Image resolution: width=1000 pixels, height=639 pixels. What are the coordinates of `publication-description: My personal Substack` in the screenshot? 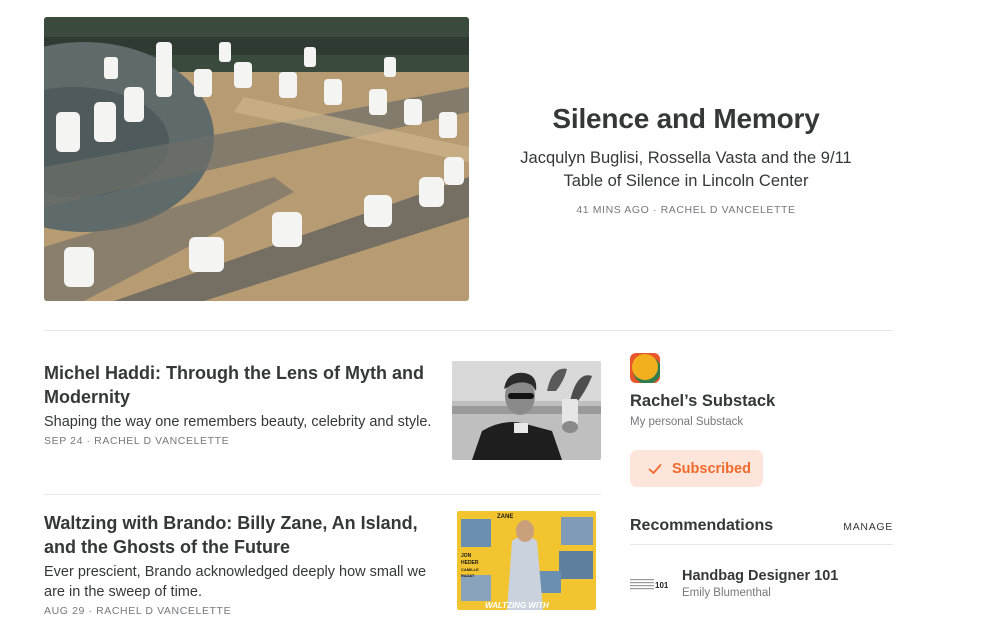 It's located at (687, 422).